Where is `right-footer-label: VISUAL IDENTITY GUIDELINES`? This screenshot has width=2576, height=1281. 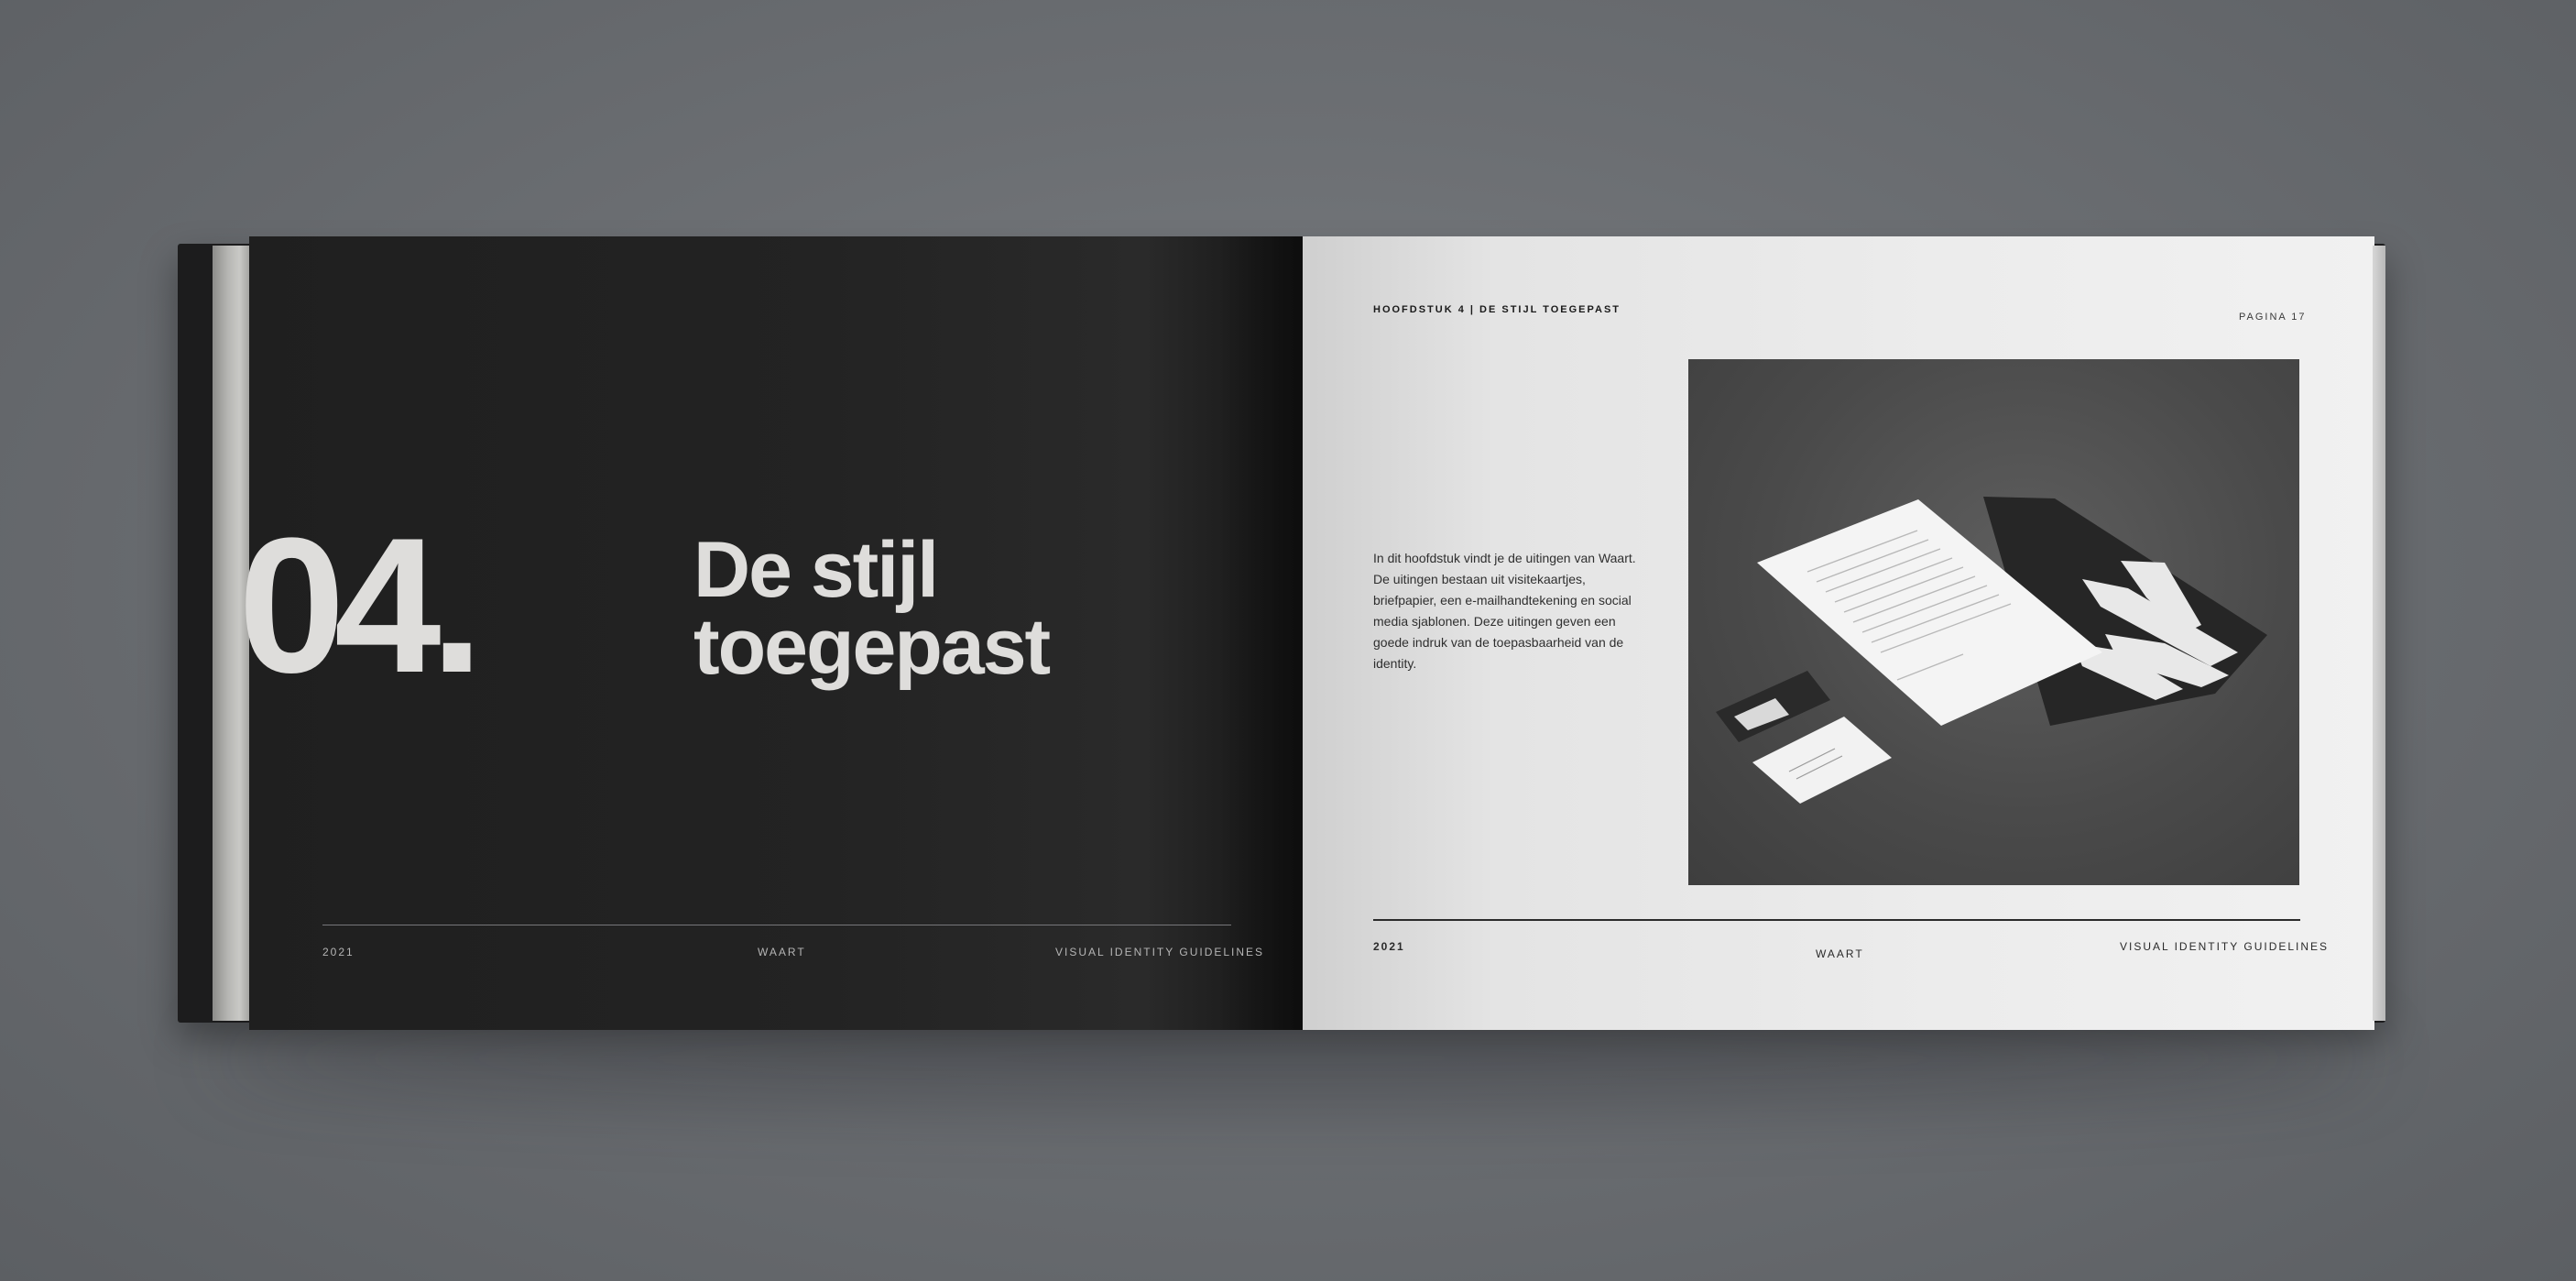 right-footer-label: VISUAL IDENTITY GUIDELINES is located at coordinates (2225, 947).